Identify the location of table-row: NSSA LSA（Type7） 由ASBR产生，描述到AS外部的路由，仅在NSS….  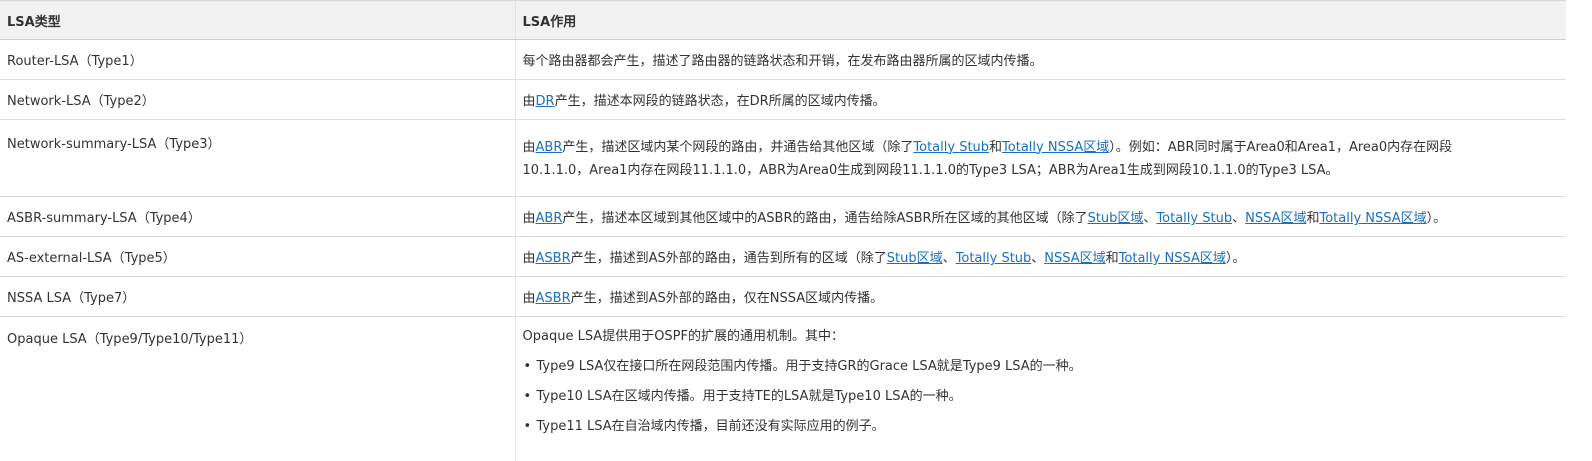
(783, 297).